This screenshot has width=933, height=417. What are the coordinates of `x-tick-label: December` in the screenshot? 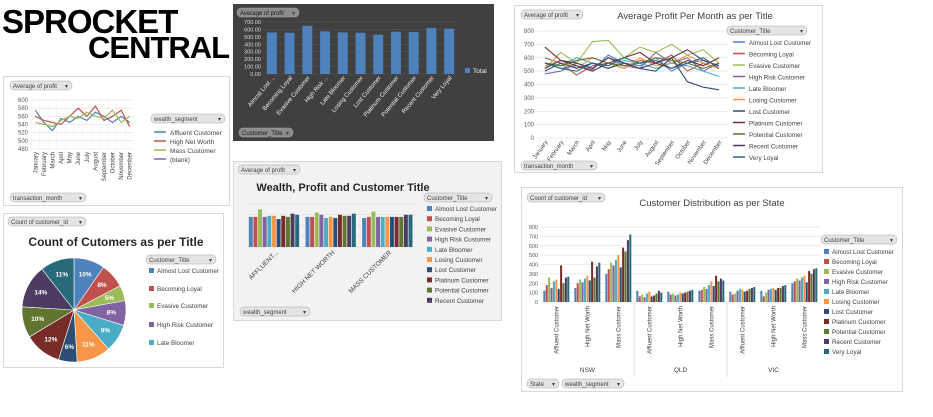 It's located at (131, 166).